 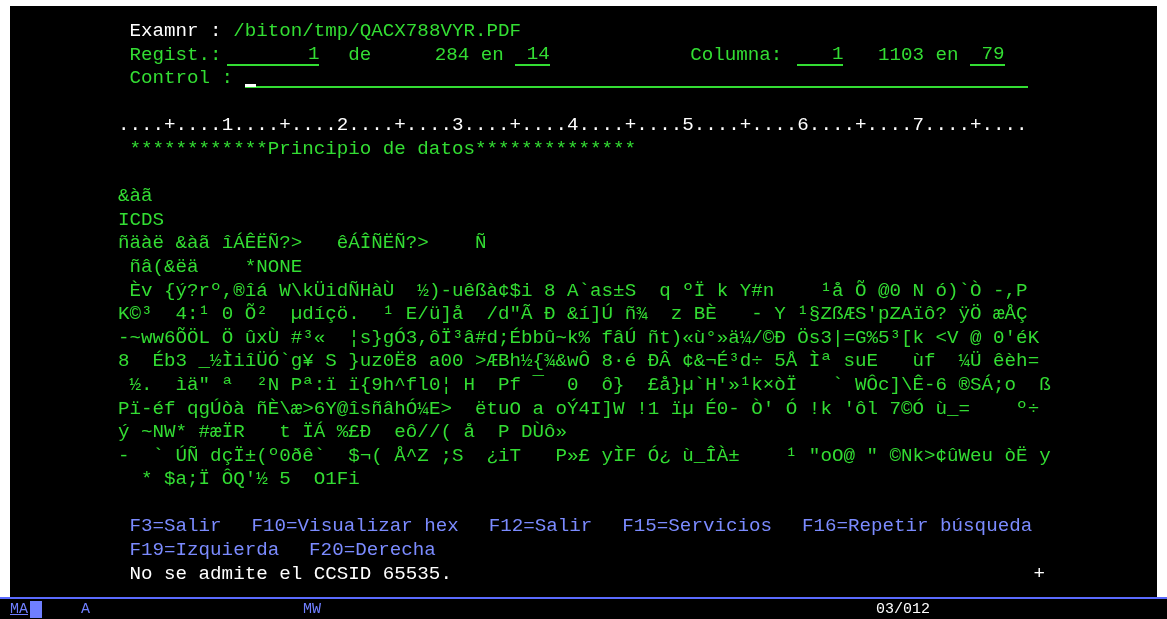 What do you see at coordinates (355, 527) in the screenshot?
I see `function-key-label: F10=Visualizar hex` at bounding box center [355, 527].